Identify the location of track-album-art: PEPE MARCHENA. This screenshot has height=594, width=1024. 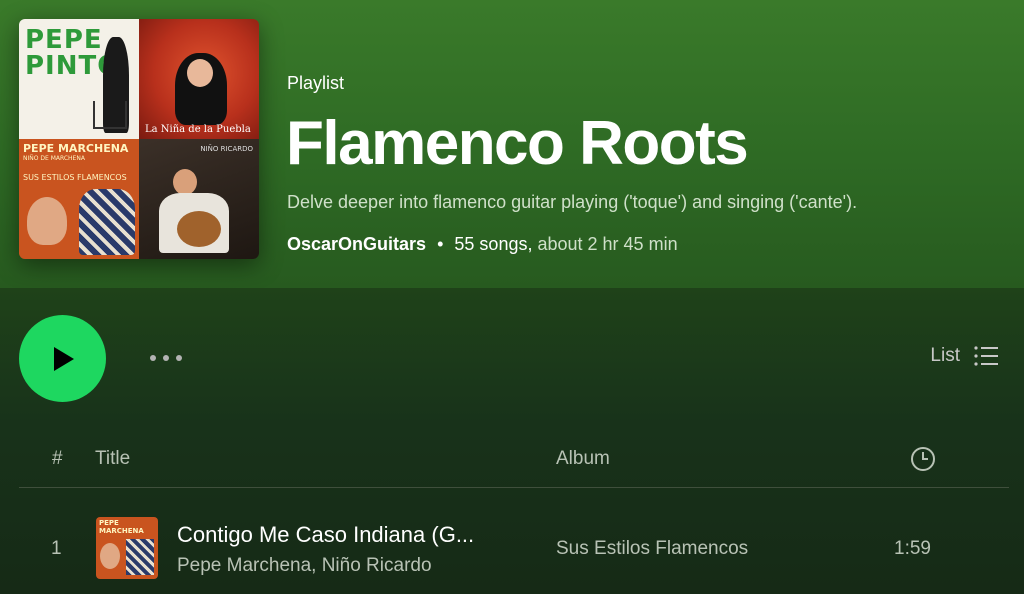
(127, 548).